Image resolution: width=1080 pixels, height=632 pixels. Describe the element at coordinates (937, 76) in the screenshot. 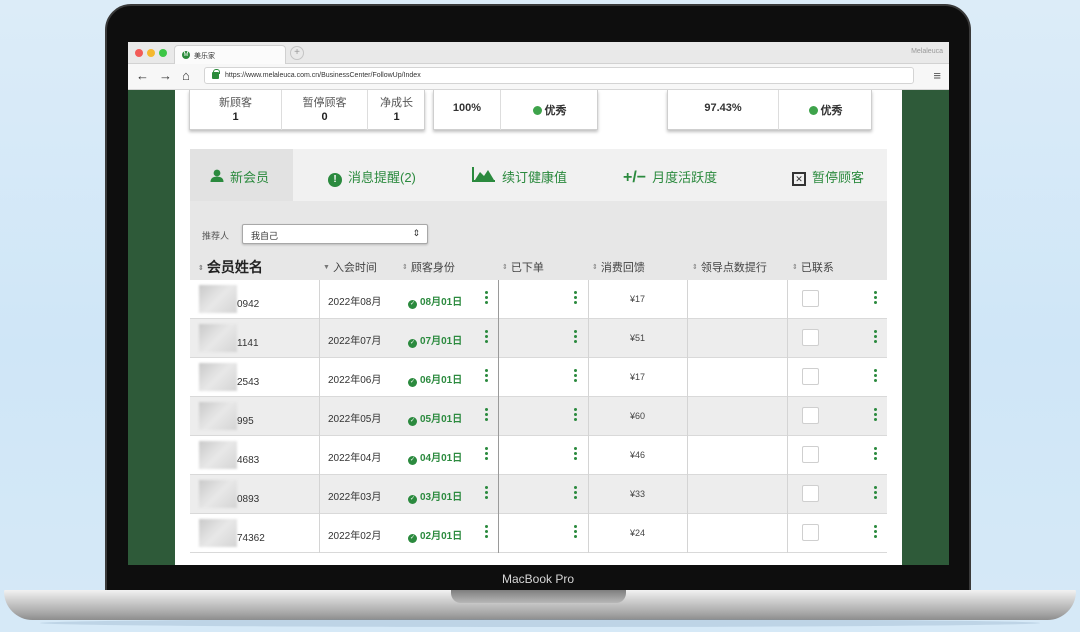

I see `browser-menu-icon: ≡` at that location.